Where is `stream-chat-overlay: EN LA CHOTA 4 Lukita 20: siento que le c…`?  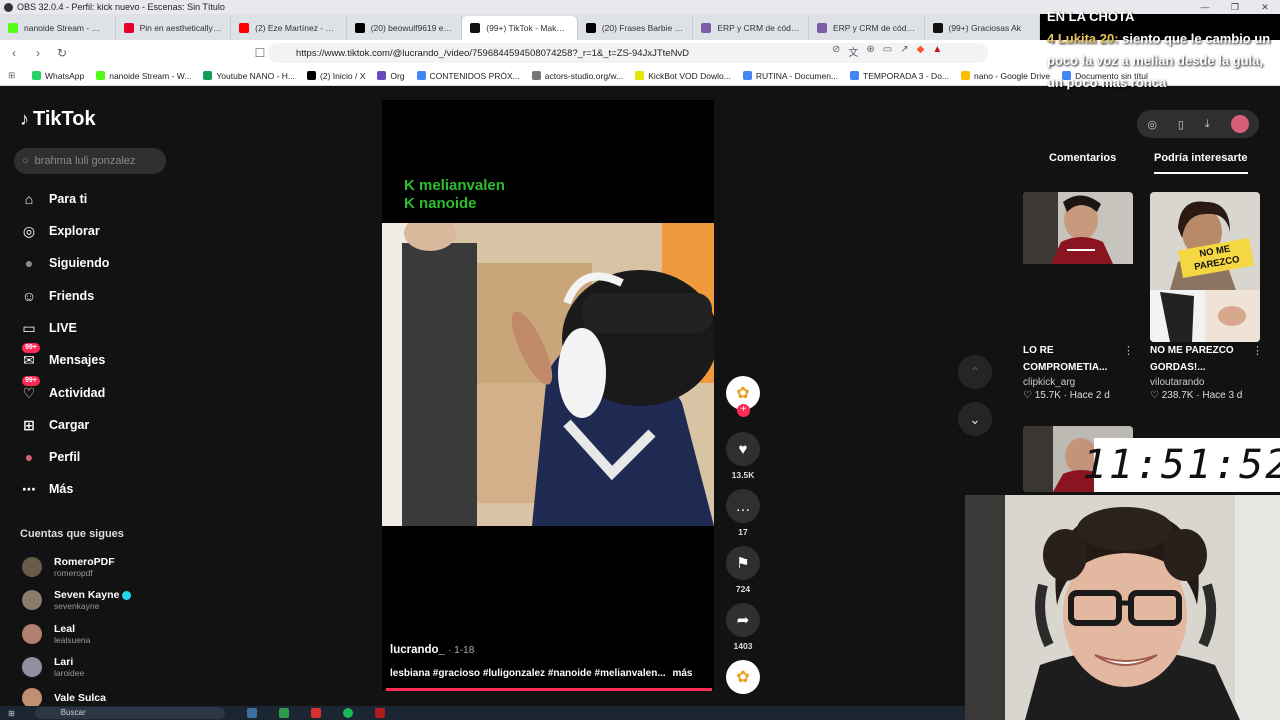 stream-chat-overlay: EN LA CHOTA 4 Lukita 20: siento que le c… is located at coordinates (1162, 50).